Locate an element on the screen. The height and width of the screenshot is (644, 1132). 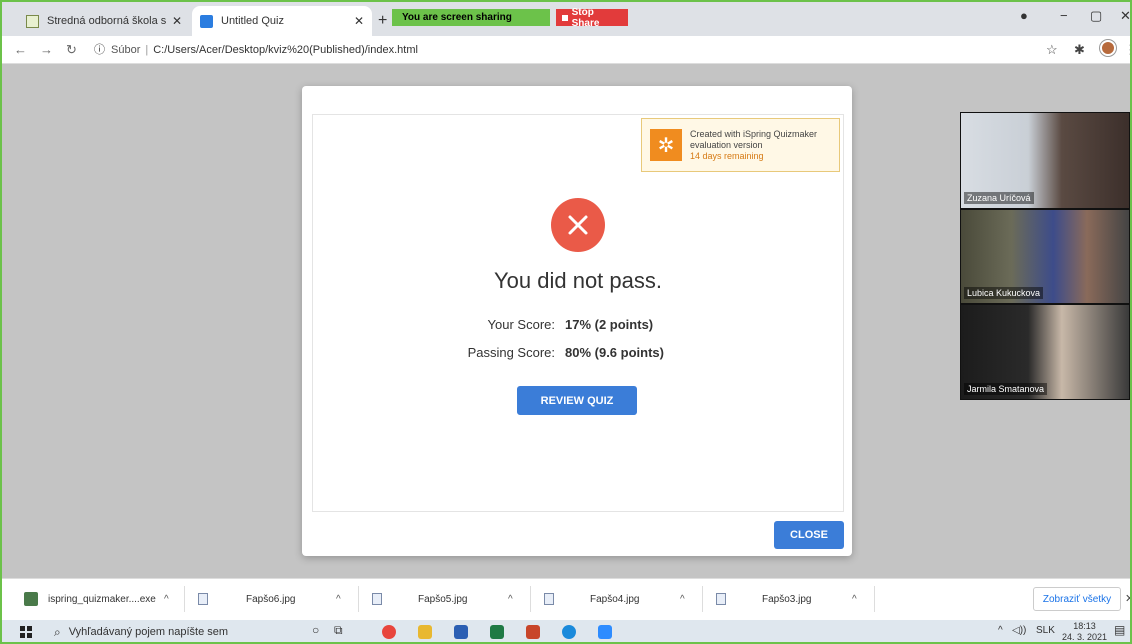
file-explorer-icon is located at coordinates (425, 632).